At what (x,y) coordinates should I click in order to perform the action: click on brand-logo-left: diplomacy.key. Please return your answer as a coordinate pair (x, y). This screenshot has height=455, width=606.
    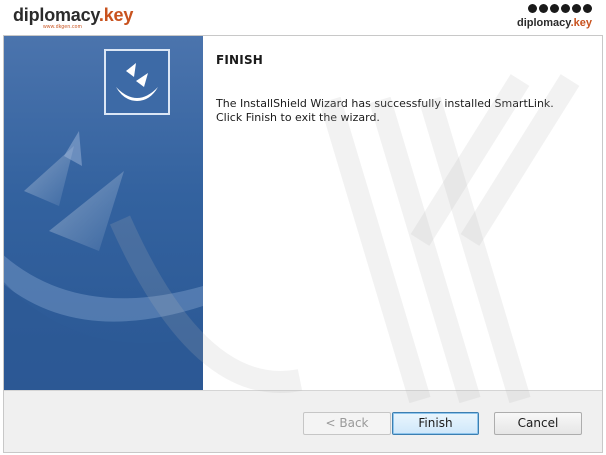
    Looking at the image, I should click on (73, 15).